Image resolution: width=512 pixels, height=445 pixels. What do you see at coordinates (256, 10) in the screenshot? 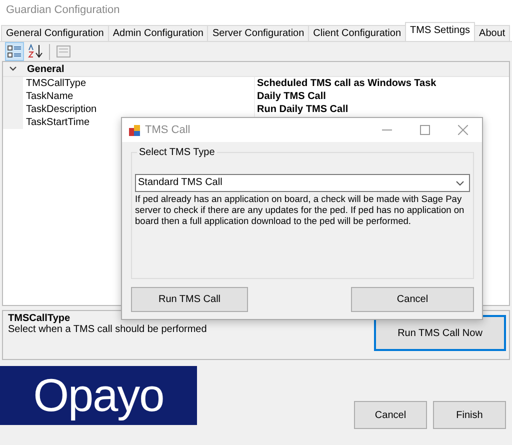
I see `window-title: Guardian Configuration` at bounding box center [256, 10].